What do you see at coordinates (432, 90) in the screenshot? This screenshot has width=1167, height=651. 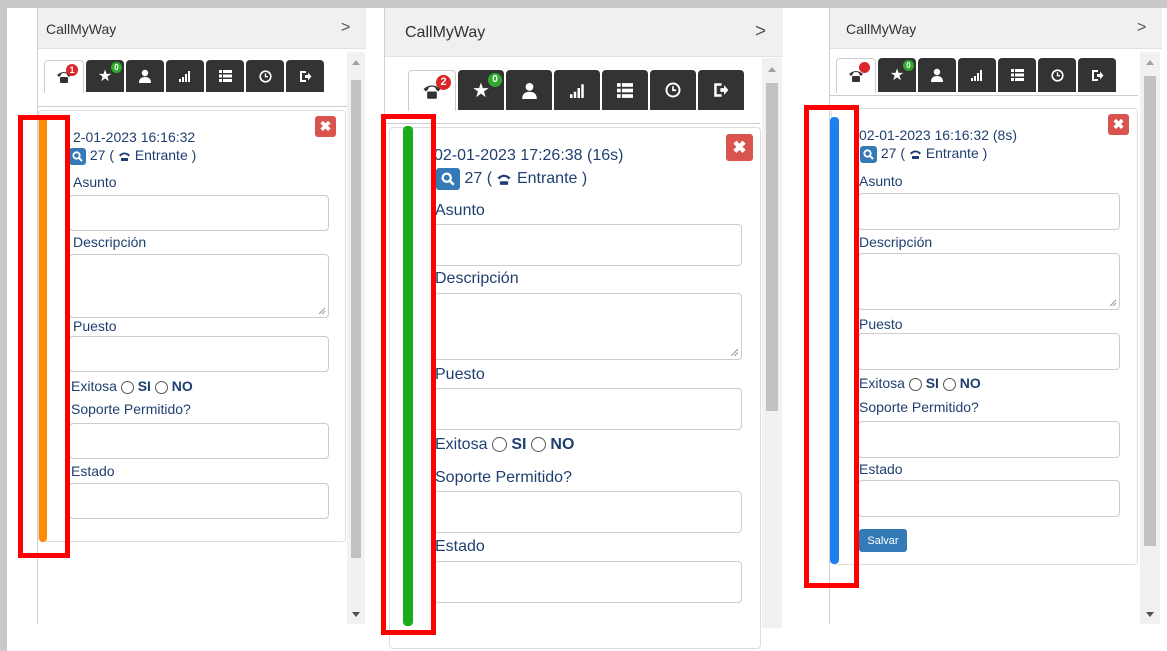 I see `tab-calls: 2` at bounding box center [432, 90].